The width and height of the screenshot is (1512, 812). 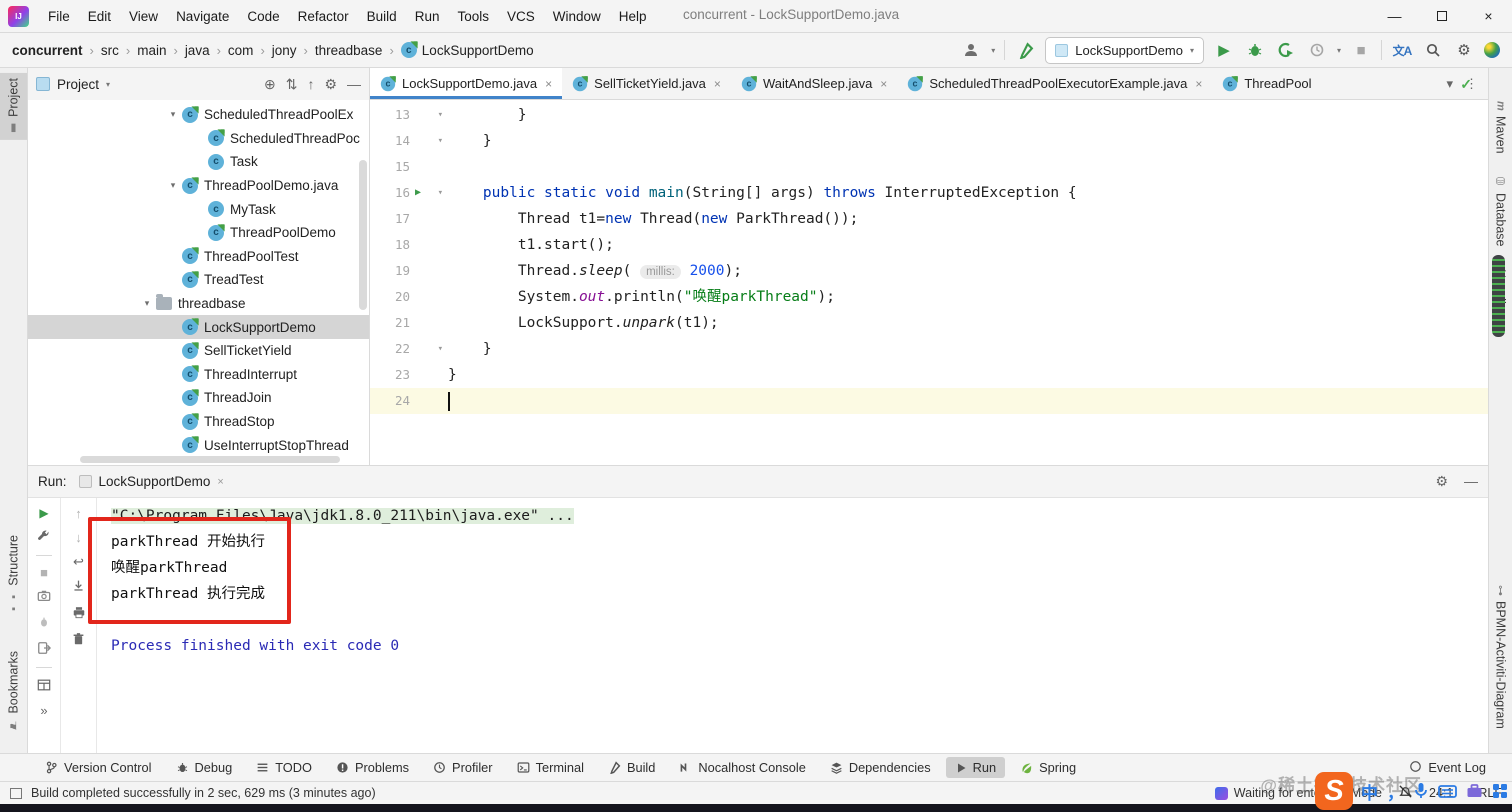 What do you see at coordinates (971, 50) in the screenshot?
I see `user-account-icon` at bounding box center [971, 50].